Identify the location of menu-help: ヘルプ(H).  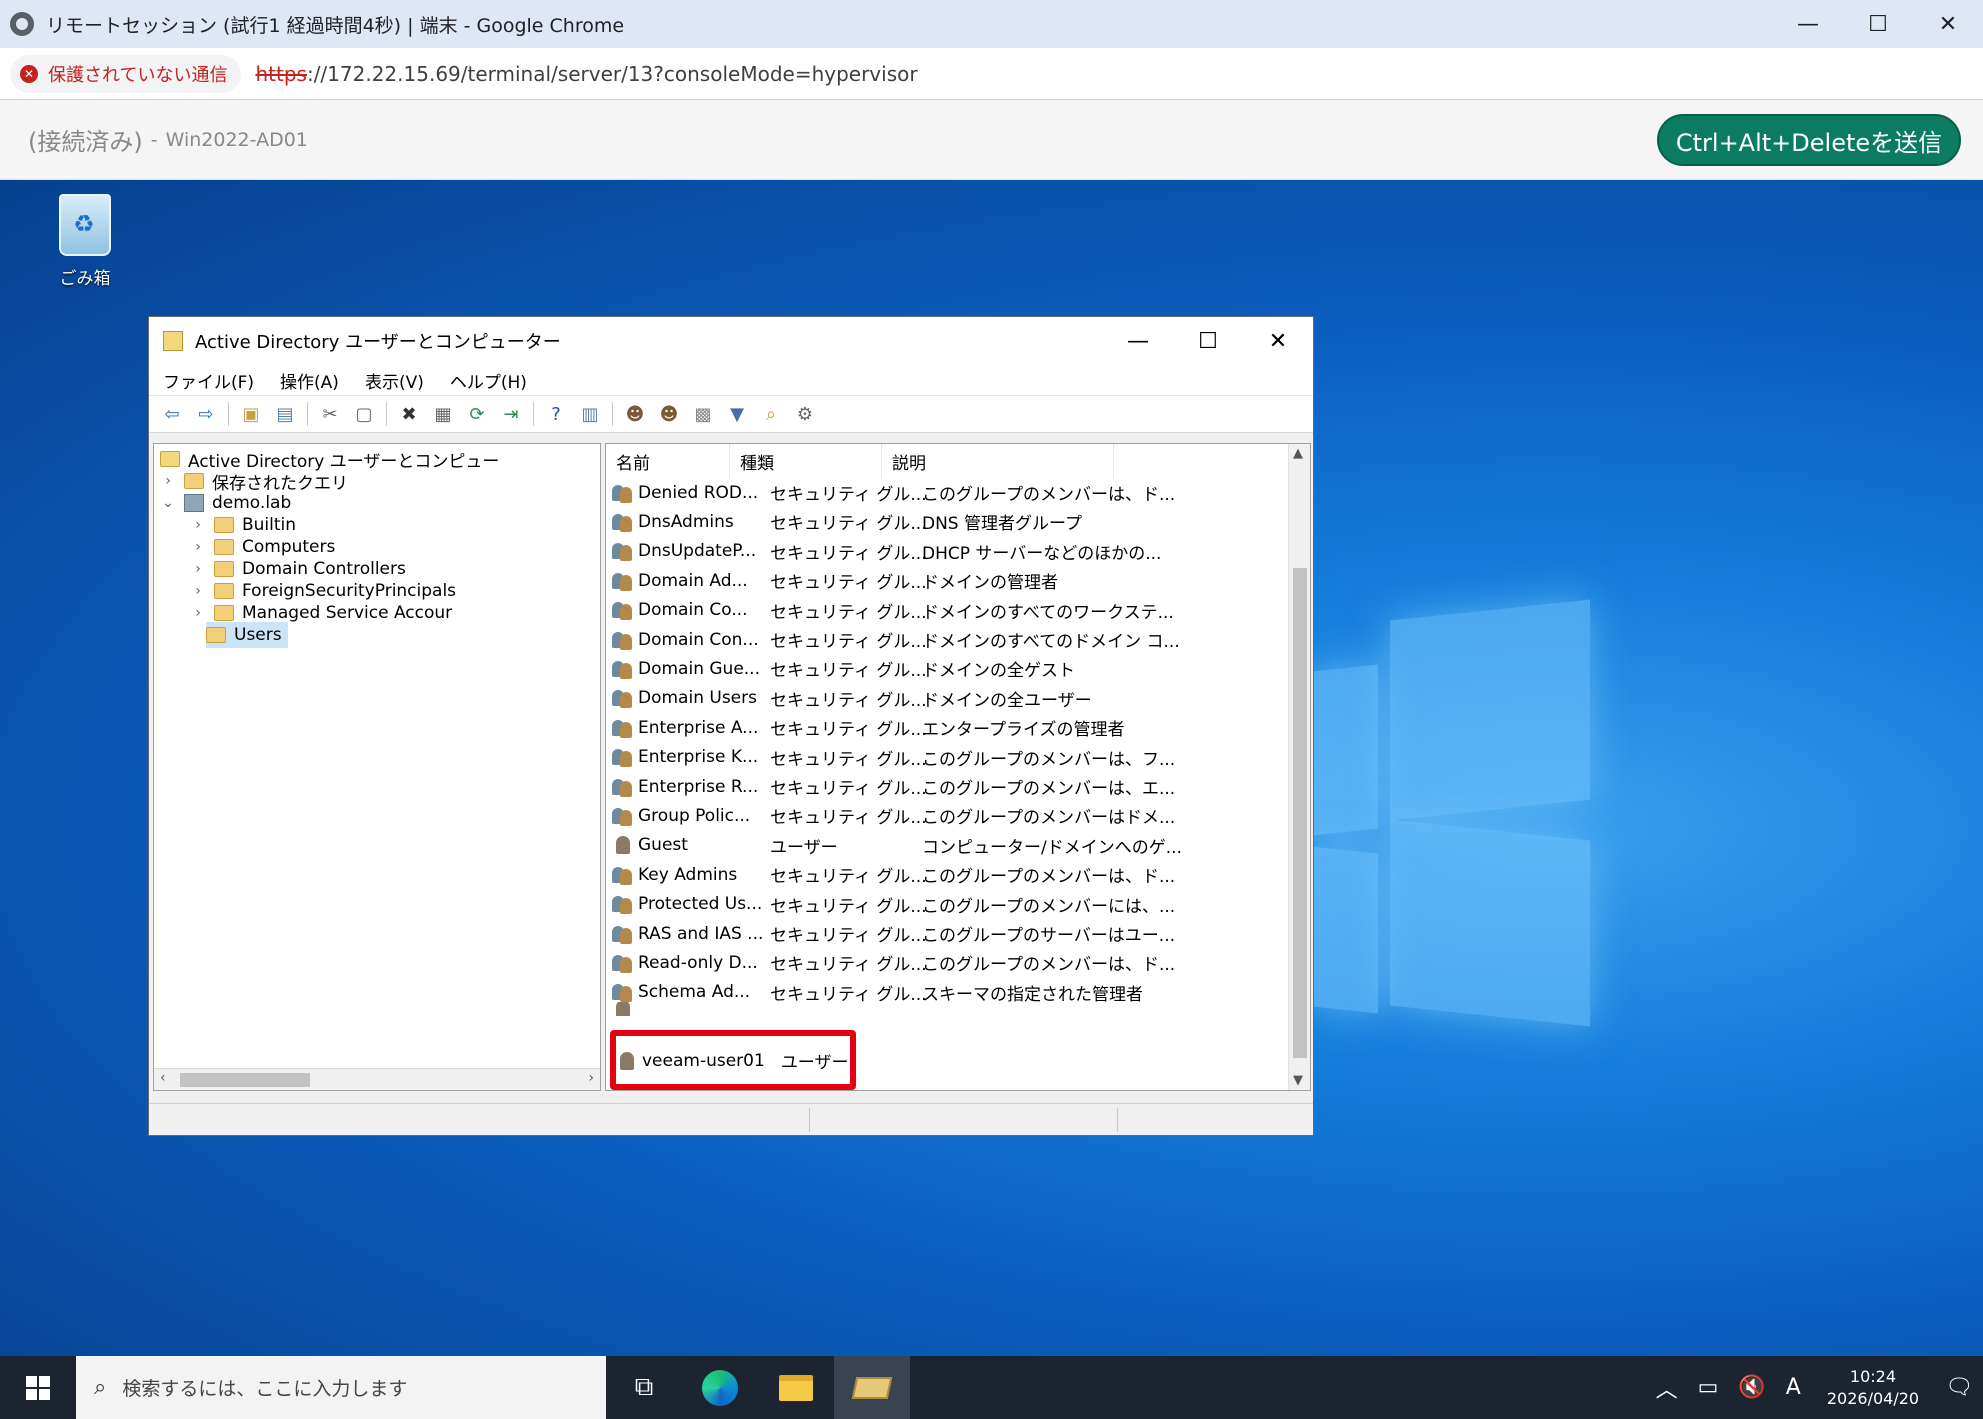
(488, 380).